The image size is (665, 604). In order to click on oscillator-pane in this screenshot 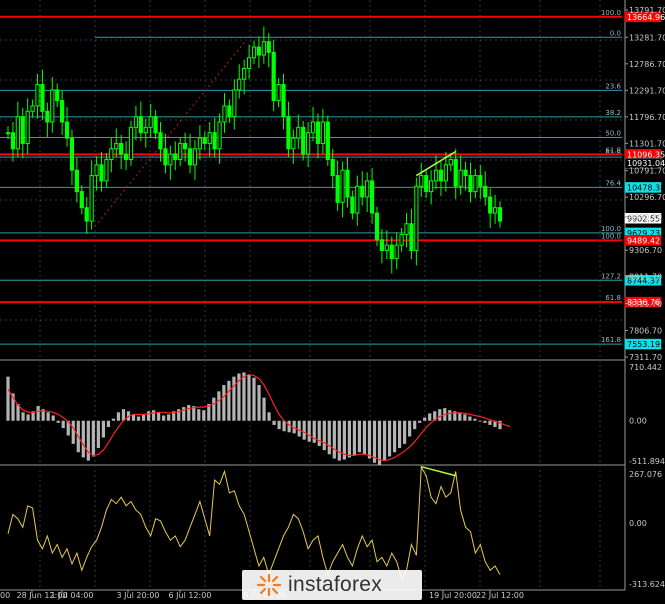, I will do `click(254, 523)`.